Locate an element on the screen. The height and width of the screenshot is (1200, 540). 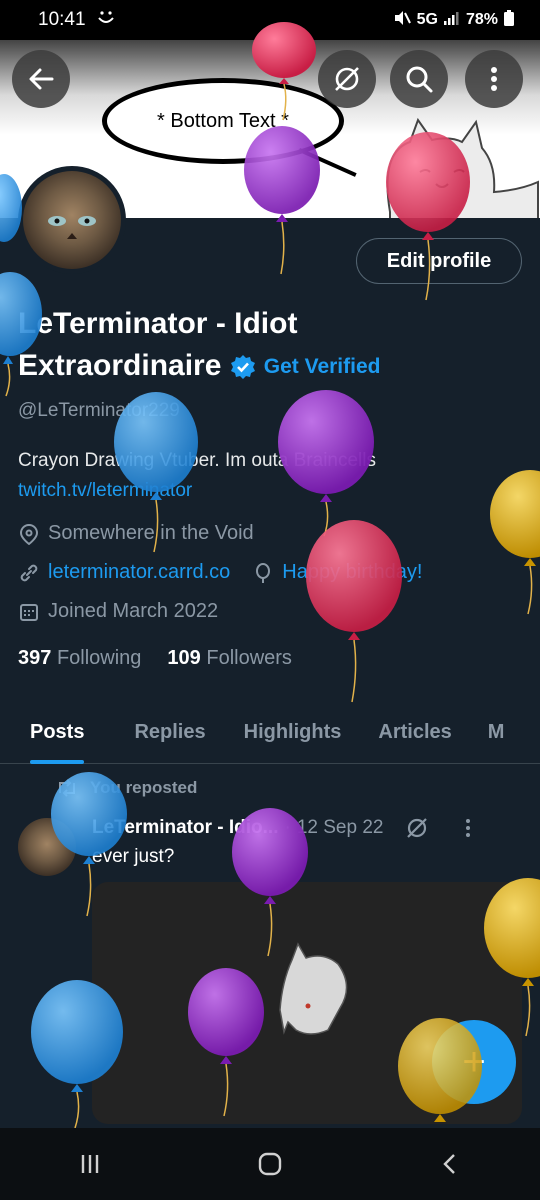
joined-row: Joined March 2022 is located at coordinates (118, 611).